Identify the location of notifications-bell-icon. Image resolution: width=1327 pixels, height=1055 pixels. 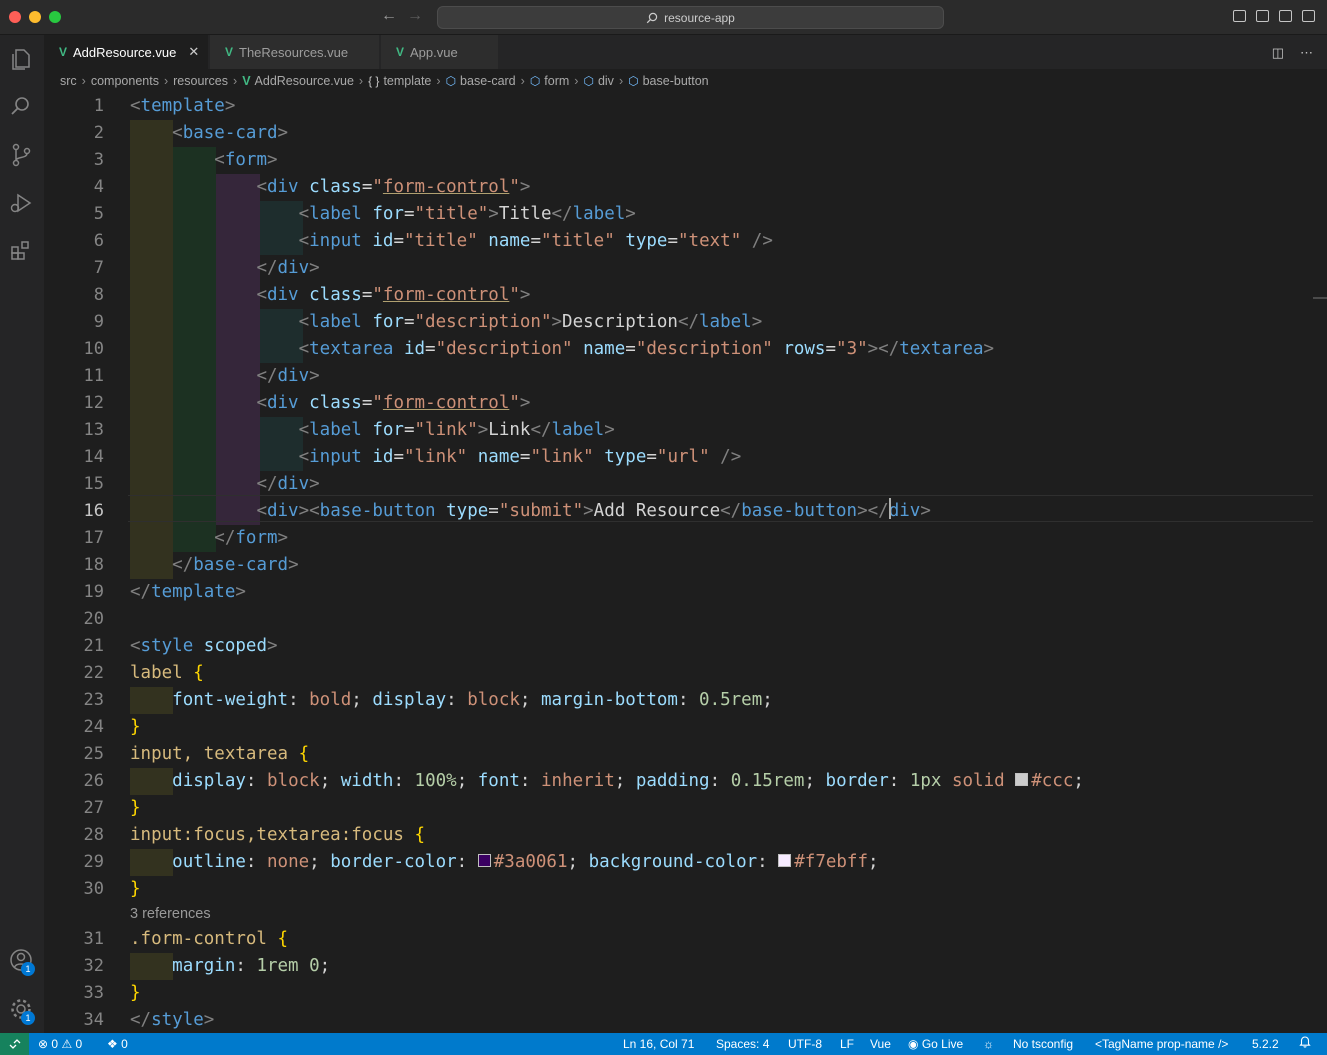
(1305, 1044).